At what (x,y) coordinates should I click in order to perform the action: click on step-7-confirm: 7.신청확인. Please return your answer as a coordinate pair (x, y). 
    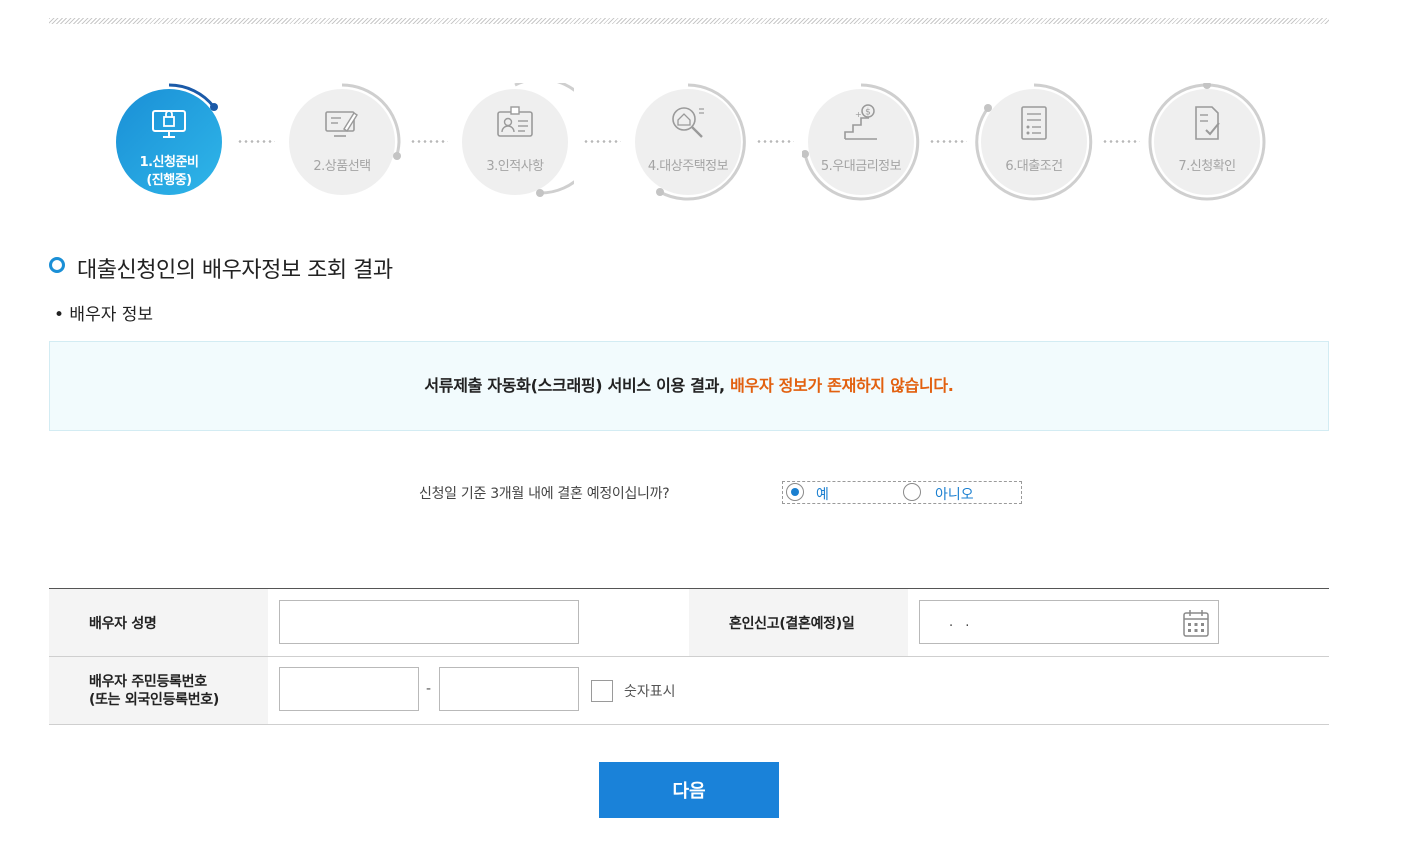
    Looking at the image, I should click on (1207, 142).